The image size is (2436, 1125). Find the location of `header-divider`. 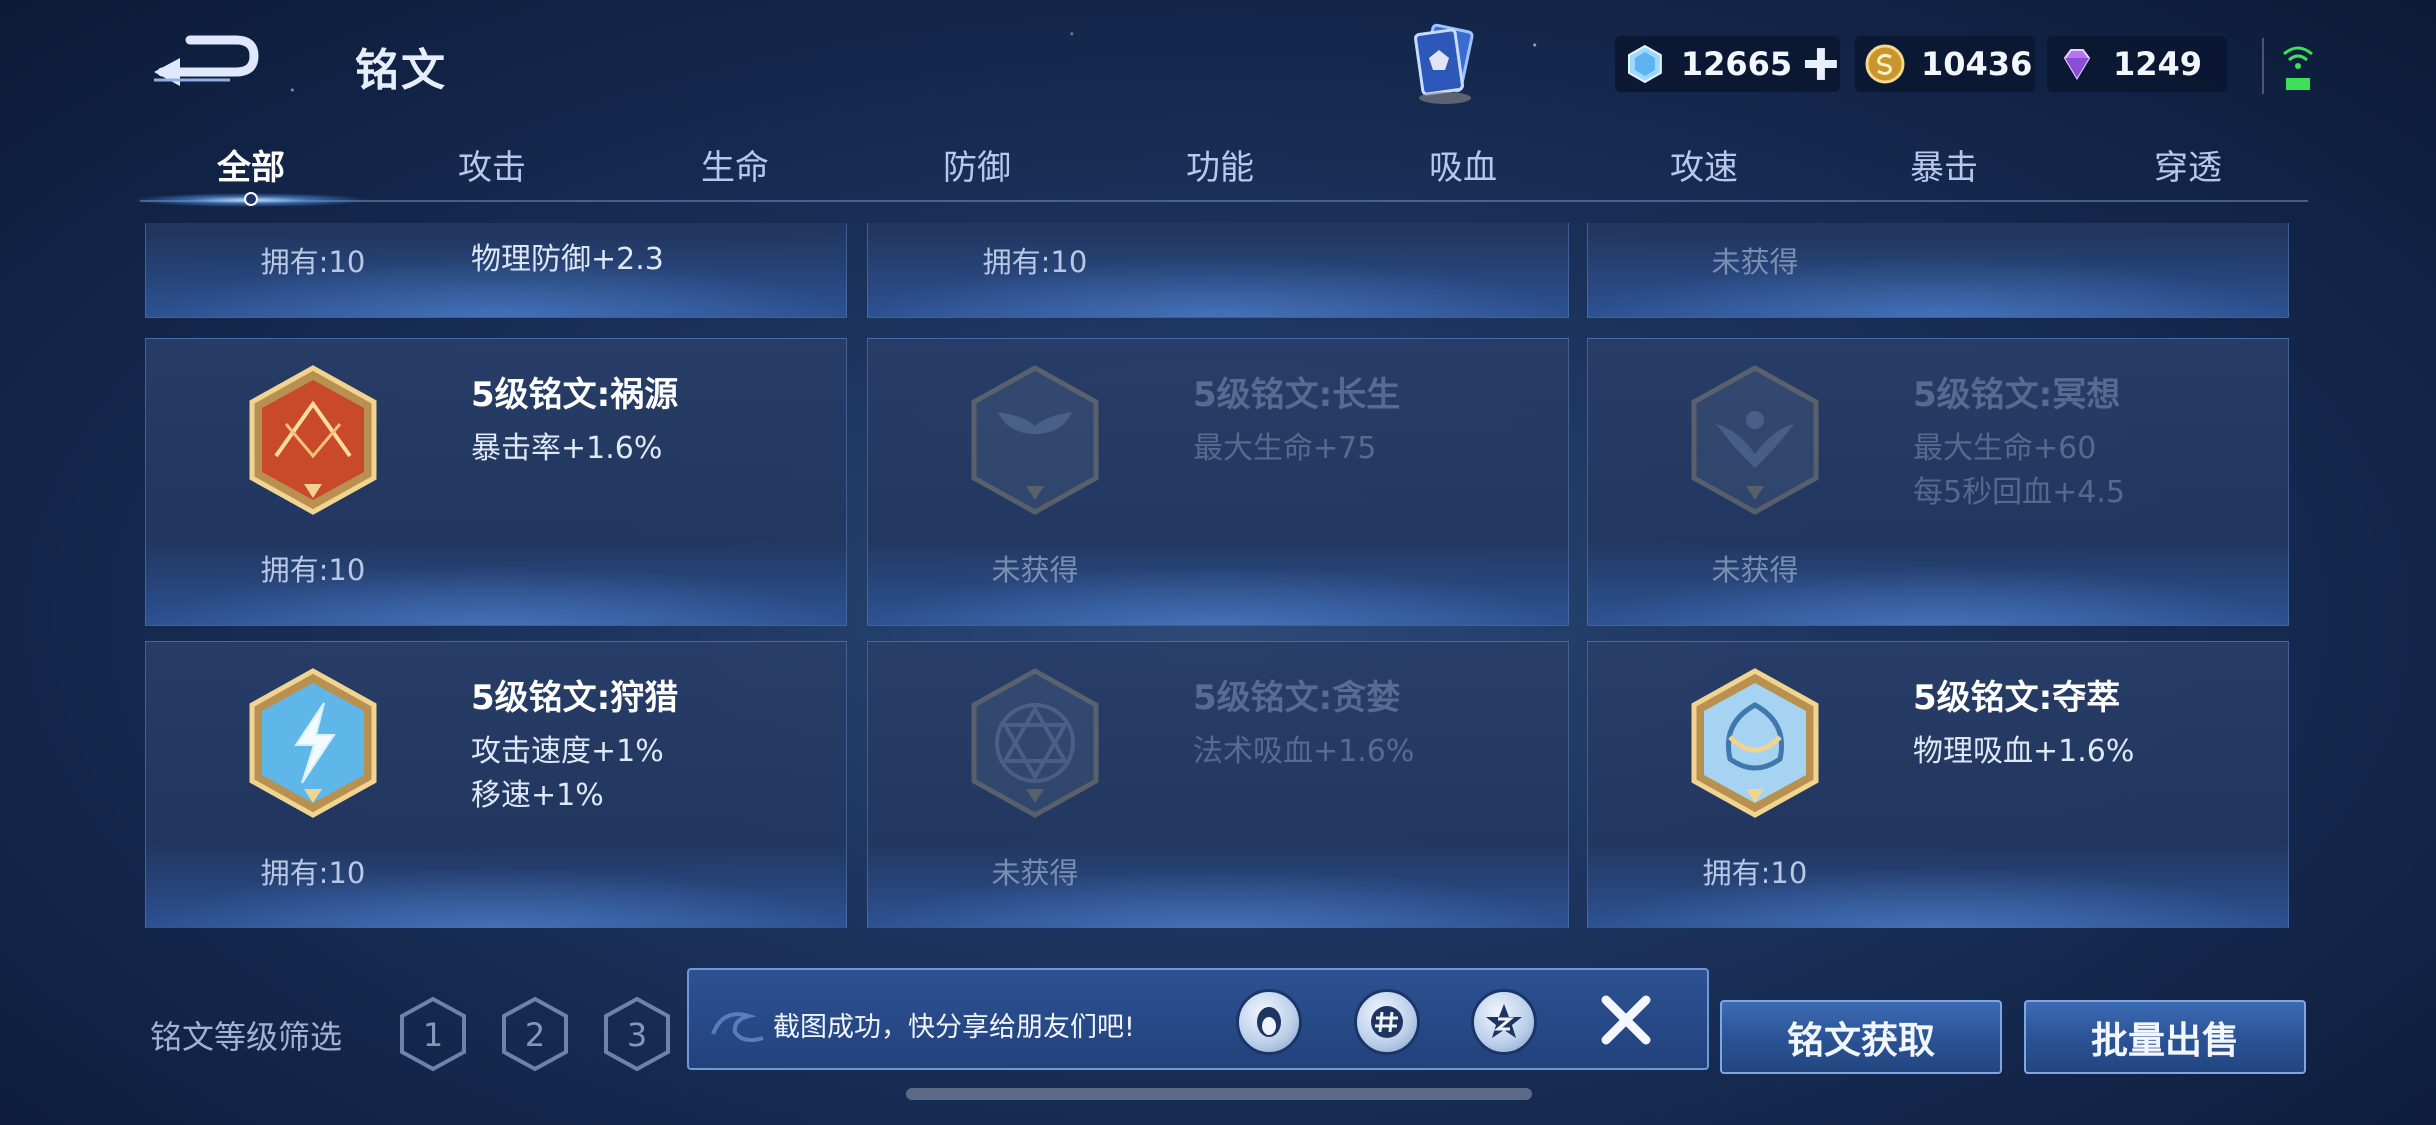

header-divider is located at coordinates (2263, 66).